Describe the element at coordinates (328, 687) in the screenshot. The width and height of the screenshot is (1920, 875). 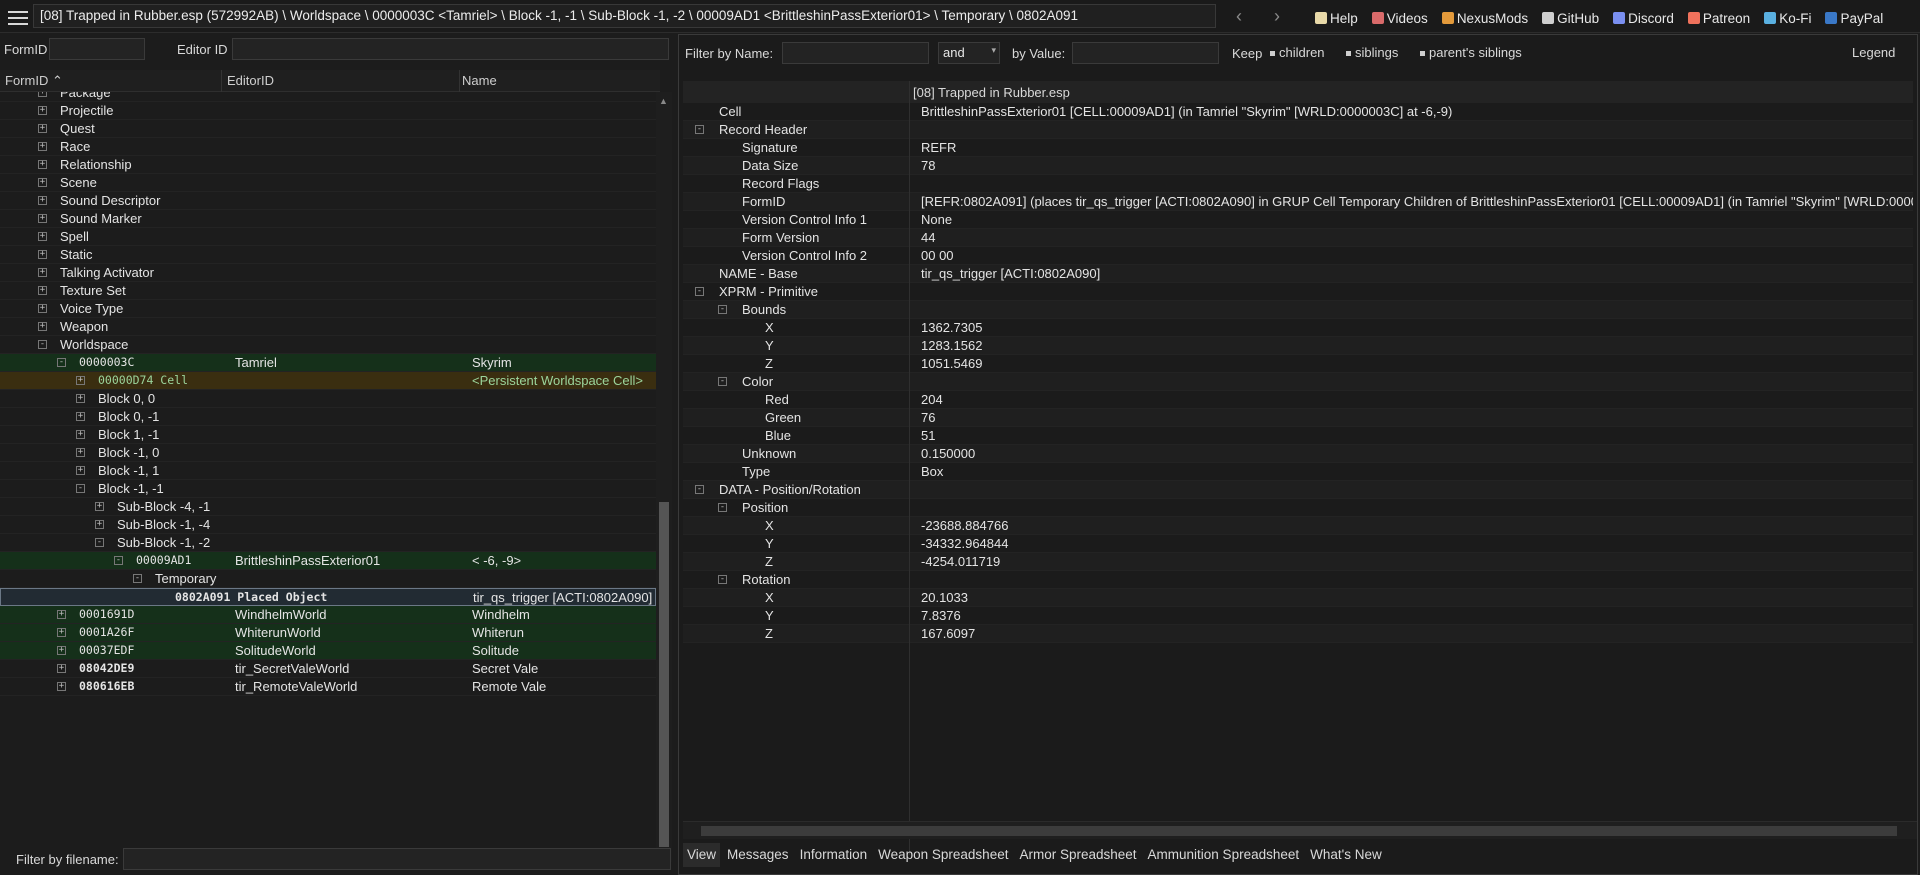
I see `tree-row: +080616EB tir_RemoteValeWorld Remote Vale` at that location.